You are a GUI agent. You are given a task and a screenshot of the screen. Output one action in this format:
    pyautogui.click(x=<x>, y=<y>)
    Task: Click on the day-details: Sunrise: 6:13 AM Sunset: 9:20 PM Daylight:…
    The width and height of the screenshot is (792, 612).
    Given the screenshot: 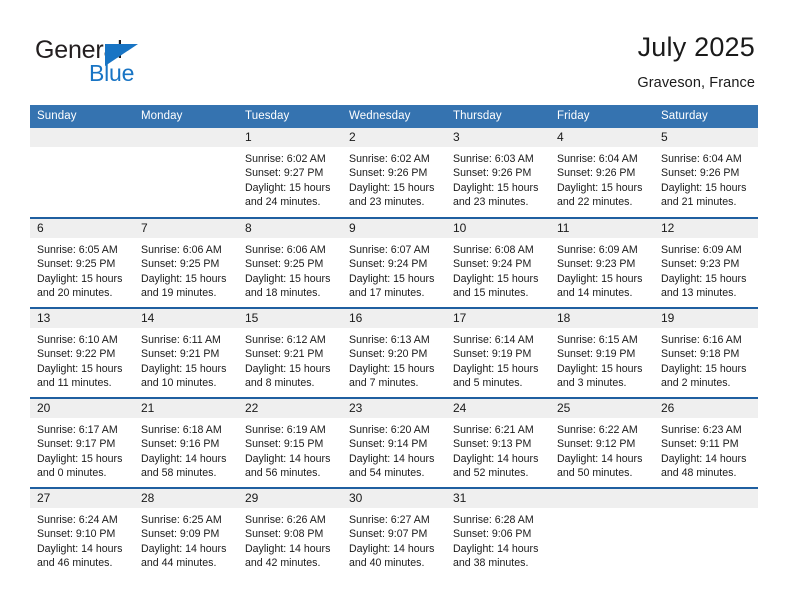 What is the action you would take?
    pyautogui.click(x=394, y=359)
    